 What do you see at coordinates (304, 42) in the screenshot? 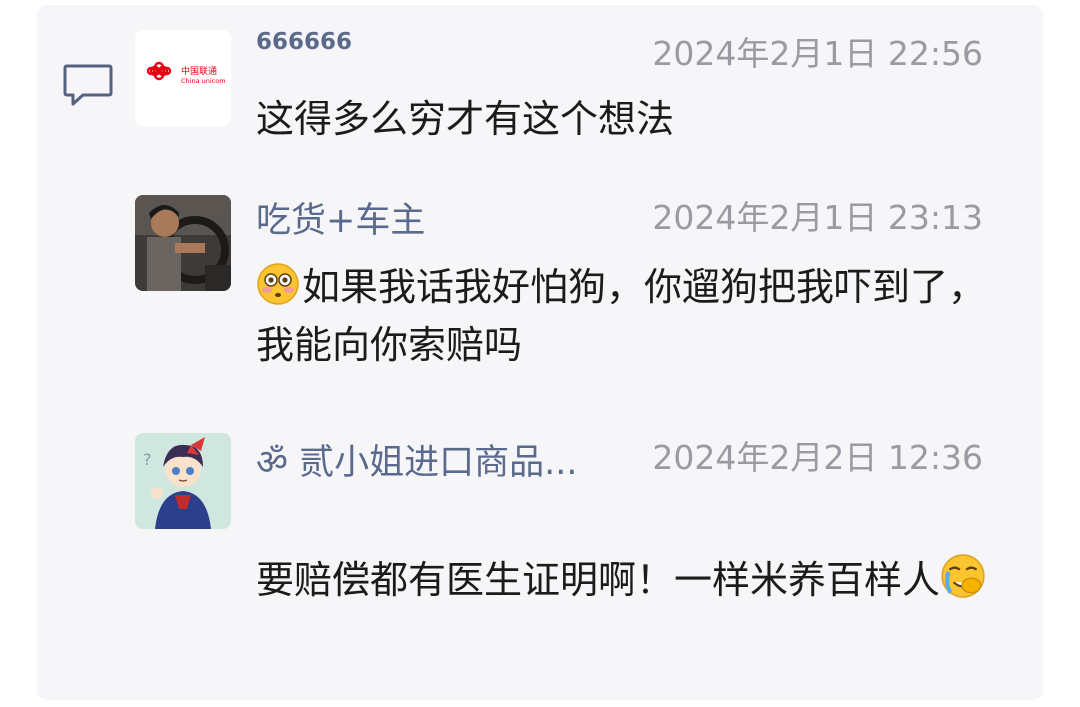
I see `username: 666666` at bounding box center [304, 42].